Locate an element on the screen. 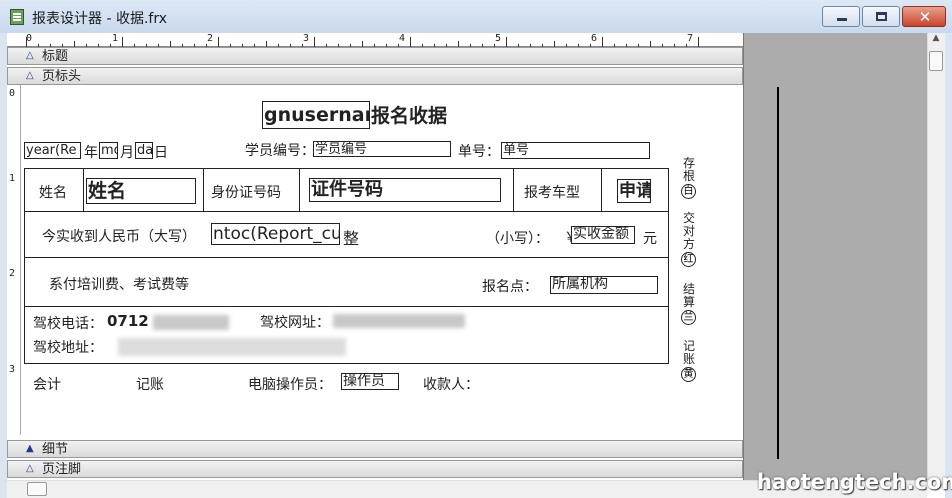  receipt-no-field: 单号 is located at coordinates (575, 150).